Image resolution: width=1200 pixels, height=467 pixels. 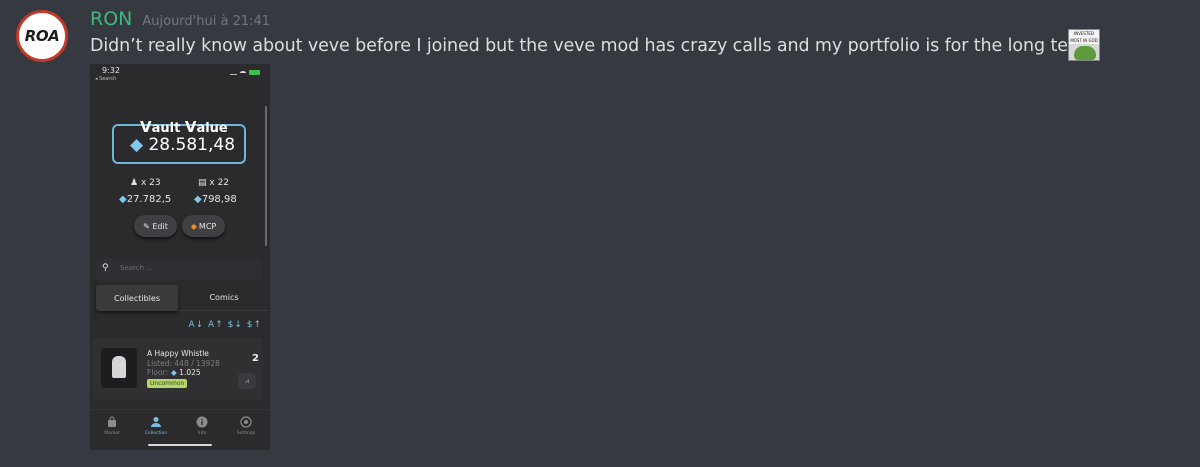 What do you see at coordinates (167, 383) in the screenshot?
I see `rarity-badge: Uncommon` at bounding box center [167, 383].